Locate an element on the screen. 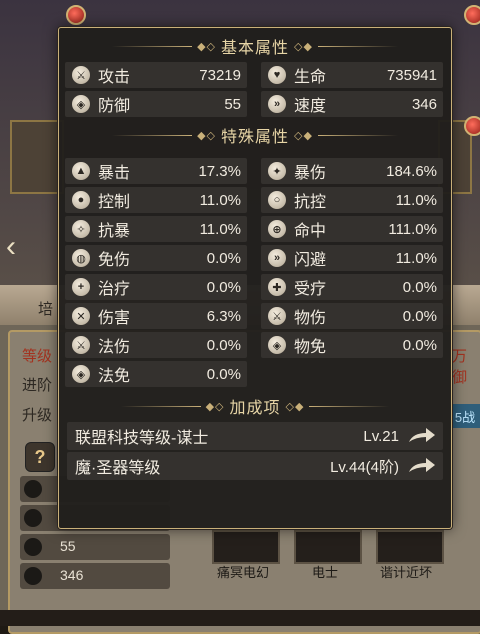 Image resolution: width=480 pixels, height=634 pixels. stat-name: 物伤 is located at coordinates (310, 318).